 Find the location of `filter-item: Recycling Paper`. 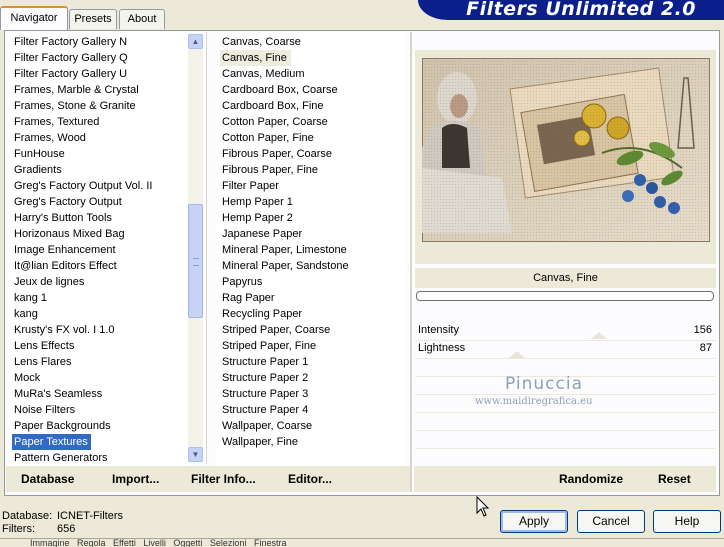

filter-item: Recycling Paper is located at coordinates (259, 314).